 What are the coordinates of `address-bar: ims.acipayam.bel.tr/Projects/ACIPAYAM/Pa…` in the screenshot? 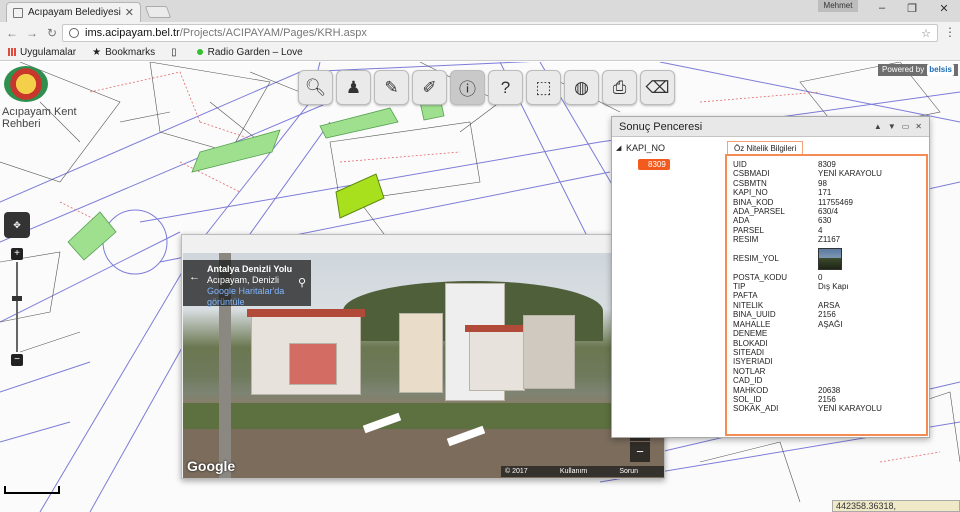 It's located at (500, 33).